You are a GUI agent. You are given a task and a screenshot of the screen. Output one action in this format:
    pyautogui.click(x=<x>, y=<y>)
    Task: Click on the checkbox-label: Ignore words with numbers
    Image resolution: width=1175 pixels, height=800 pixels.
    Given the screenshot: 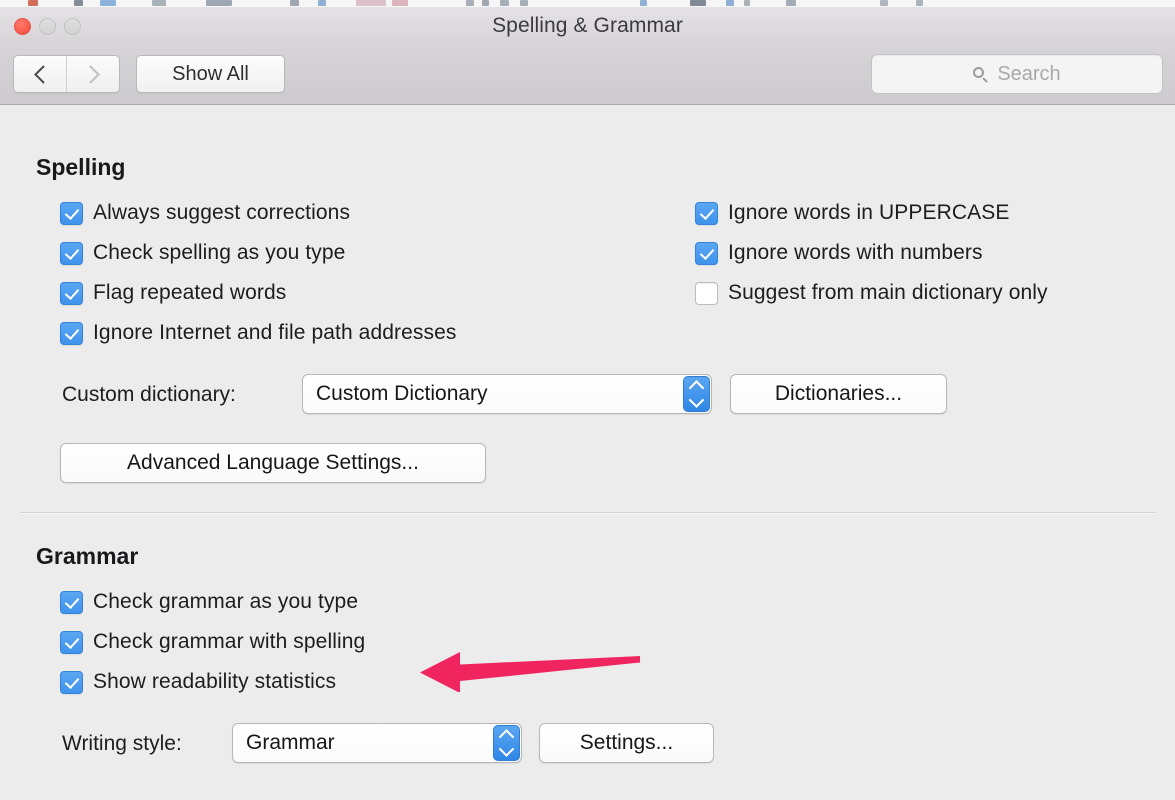 What is the action you would take?
    pyautogui.click(x=855, y=252)
    